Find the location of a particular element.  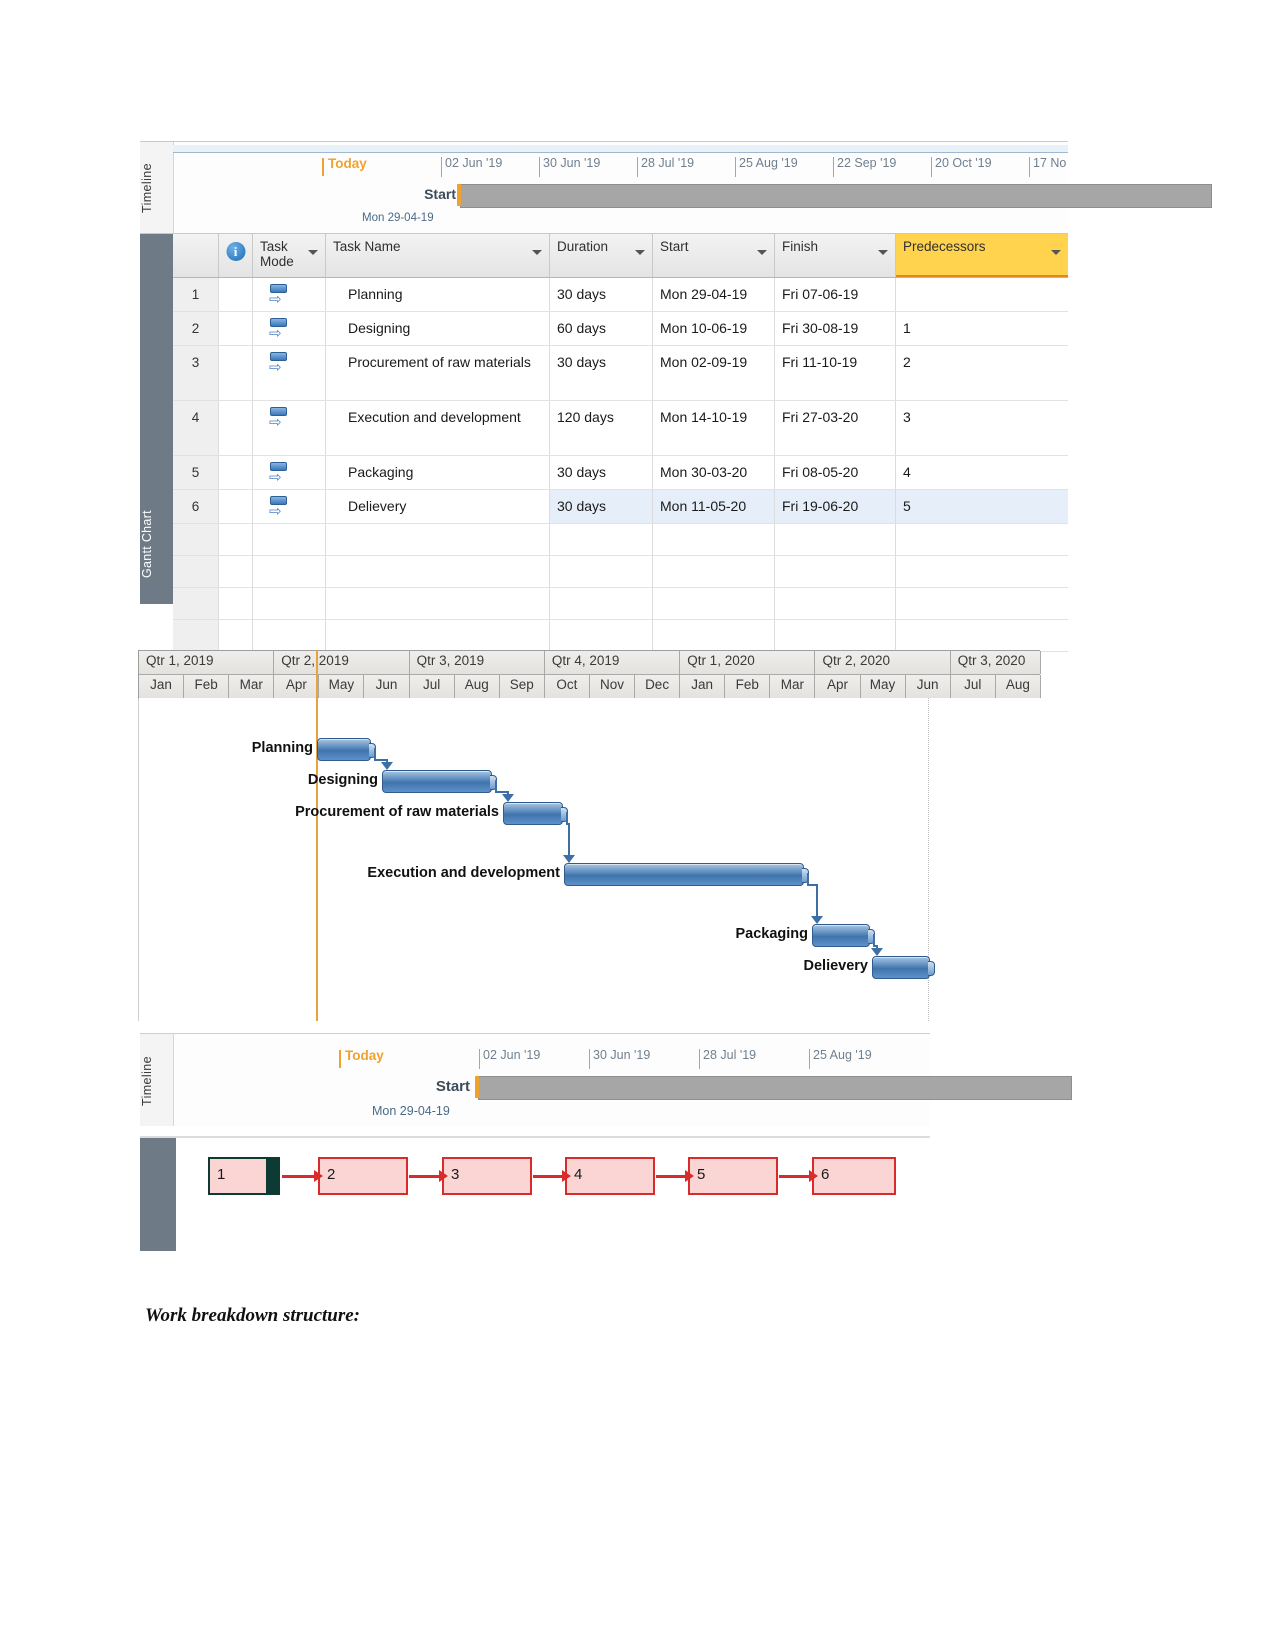

table-cell-rownum: 4 is located at coordinates (196, 428).